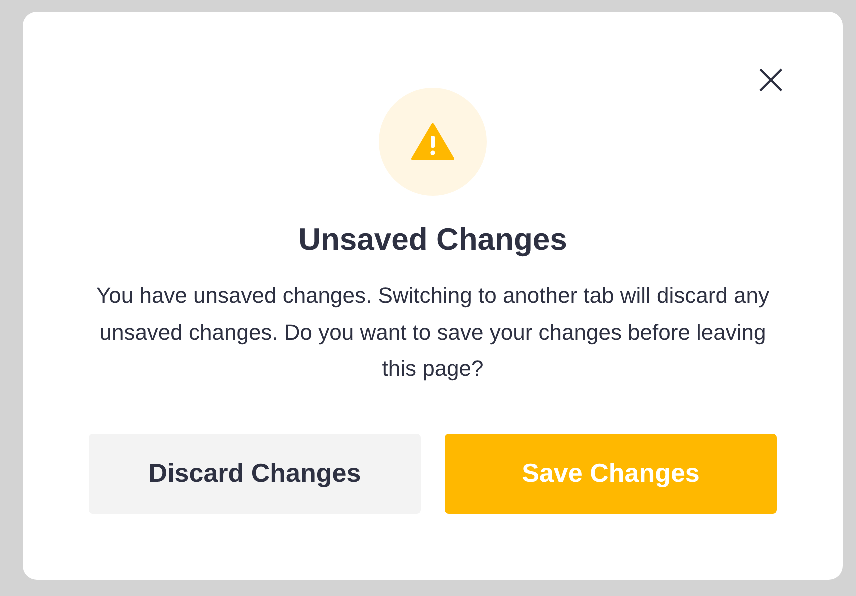  Describe the element at coordinates (255, 474) in the screenshot. I see `discard-button: Discard Changes` at that location.